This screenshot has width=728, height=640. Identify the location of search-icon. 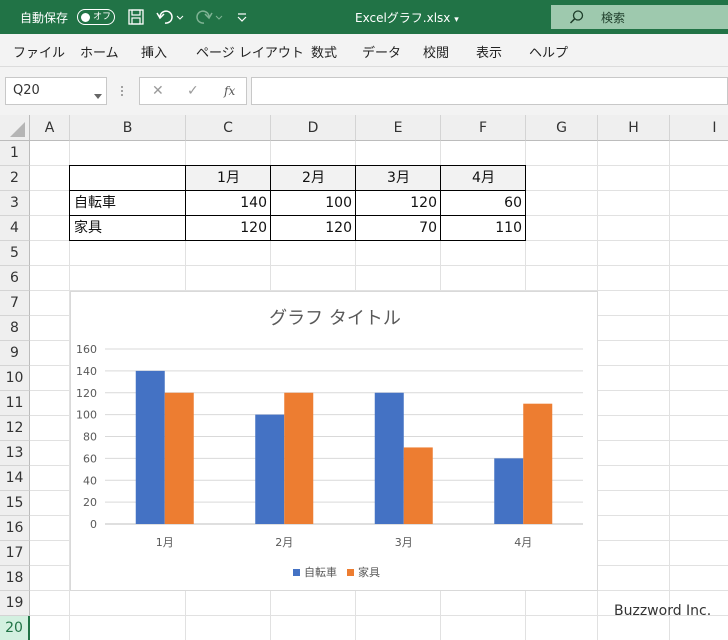
(577, 19).